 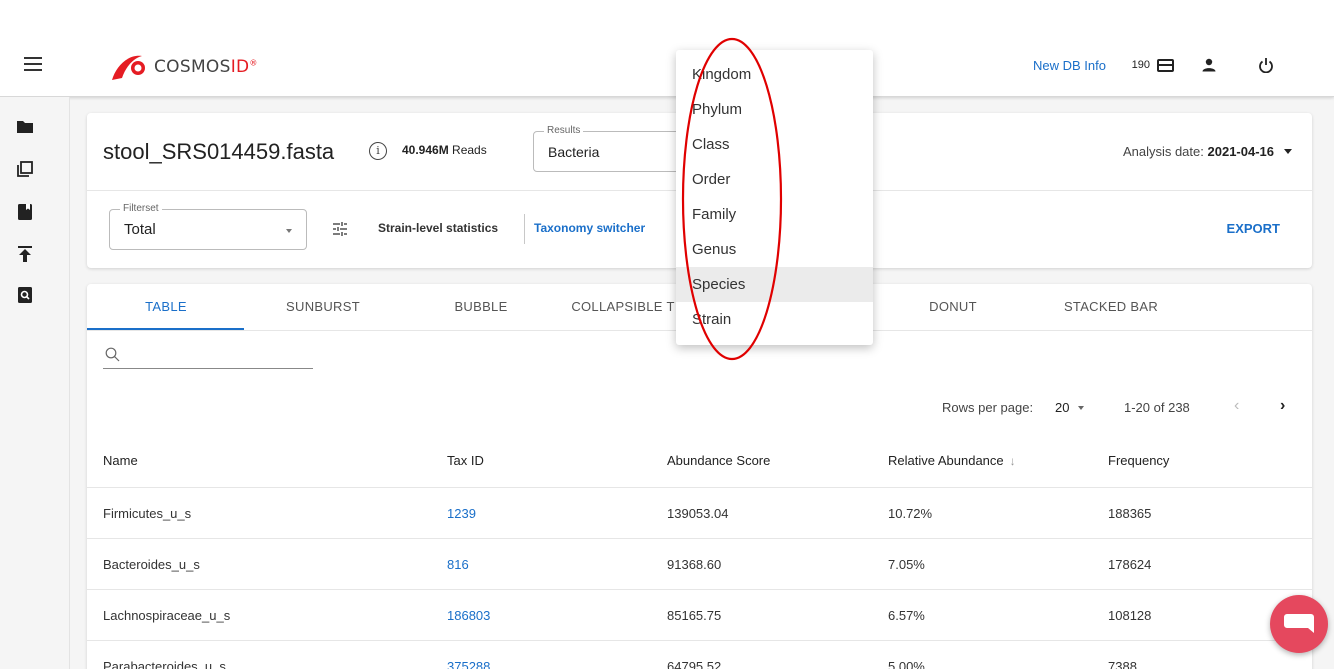 I want to click on sidebar, so click(x=35, y=383).